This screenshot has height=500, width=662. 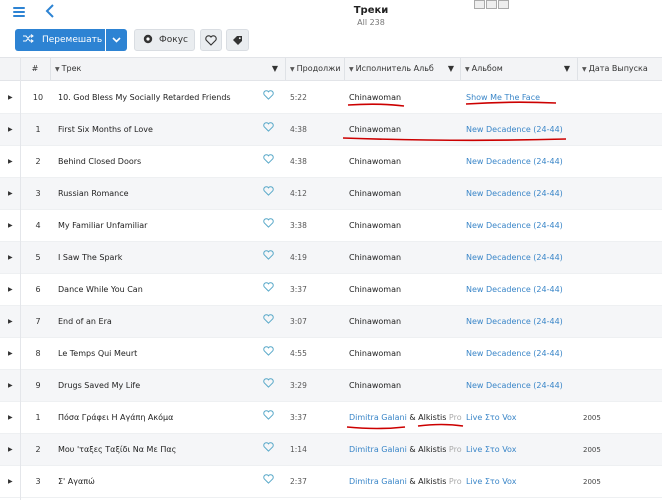 I want to click on title-block: Треки All 238, so click(x=371, y=16).